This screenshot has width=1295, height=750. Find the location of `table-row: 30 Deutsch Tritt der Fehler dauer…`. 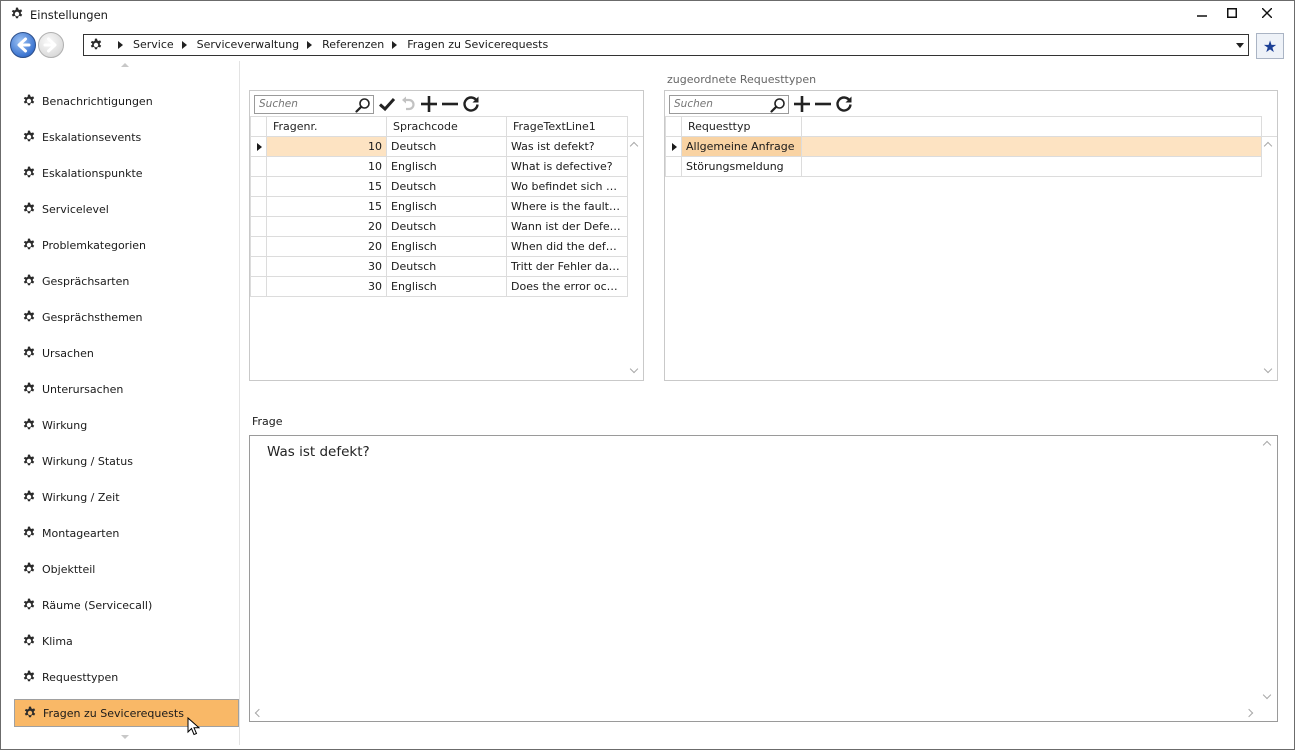

table-row: 30 Deutsch Tritt der Fehler dauer… is located at coordinates (439, 266).